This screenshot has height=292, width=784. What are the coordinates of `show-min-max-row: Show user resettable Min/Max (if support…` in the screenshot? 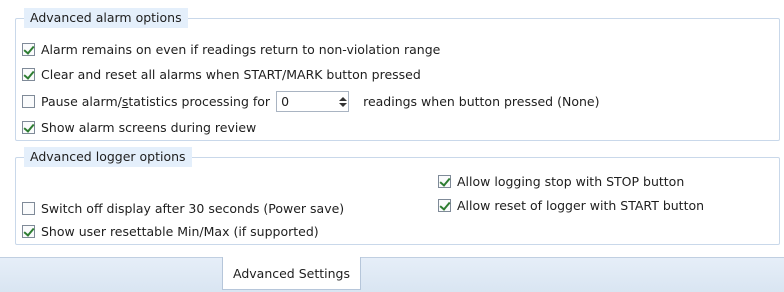 It's located at (170, 231).